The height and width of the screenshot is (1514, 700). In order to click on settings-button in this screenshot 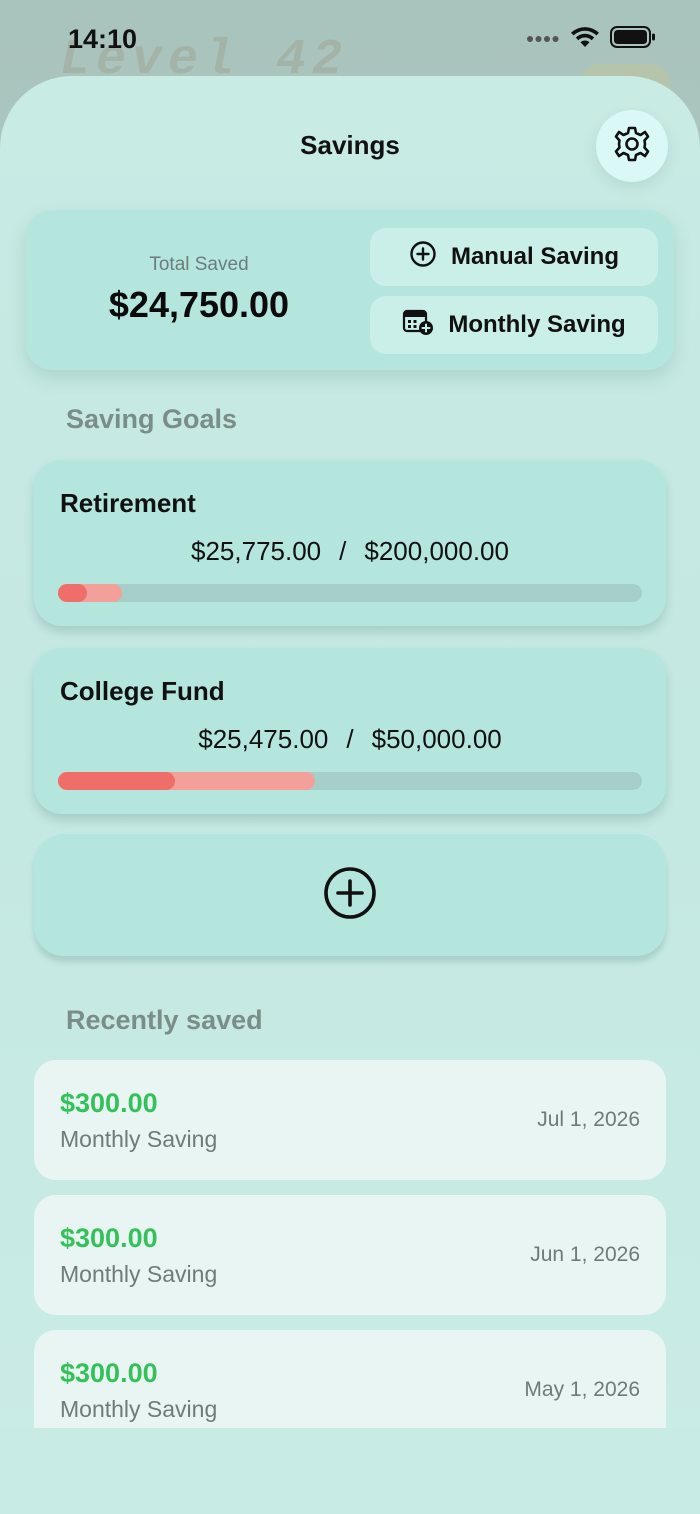, I will do `click(632, 146)`.